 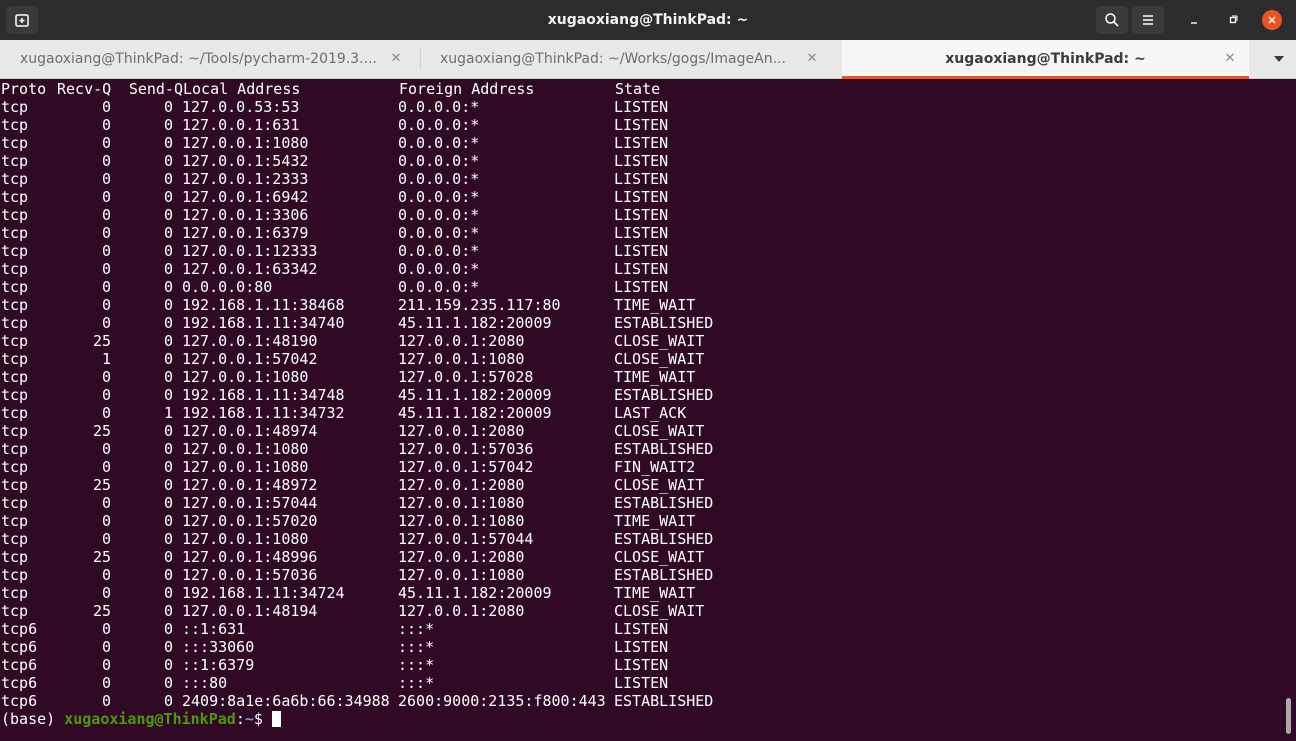 What do you see at coordinates (250, 503) in the screenshot?
I see `cell-local-address: 127.0.0.1:57044` at bounding box center [250, 503].